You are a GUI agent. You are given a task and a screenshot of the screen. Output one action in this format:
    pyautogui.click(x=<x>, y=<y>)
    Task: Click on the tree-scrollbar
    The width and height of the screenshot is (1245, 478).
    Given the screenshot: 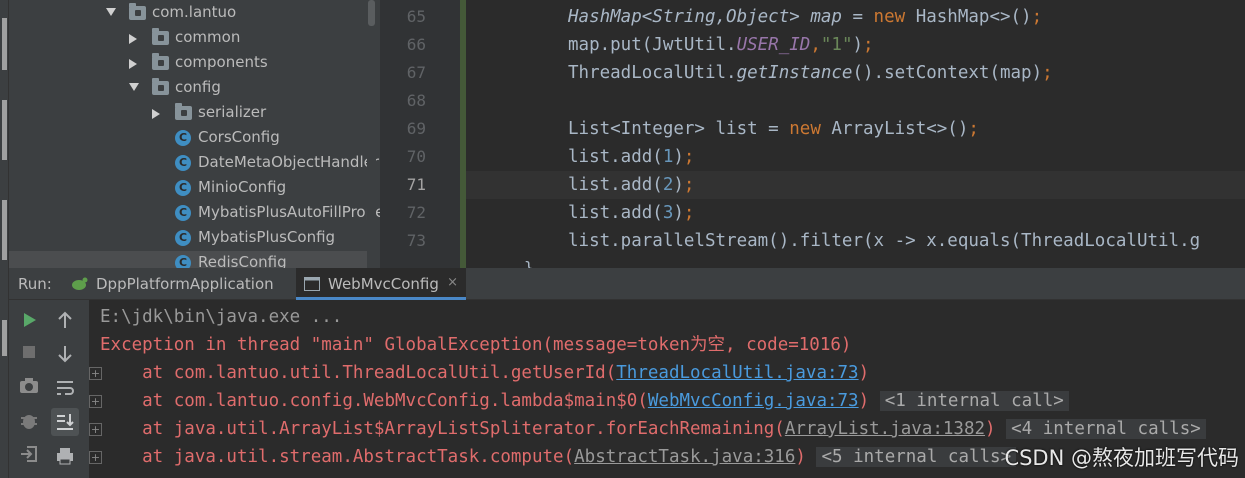 What is the action you would take?
    pyautogui.click(x=371, y=134)
    